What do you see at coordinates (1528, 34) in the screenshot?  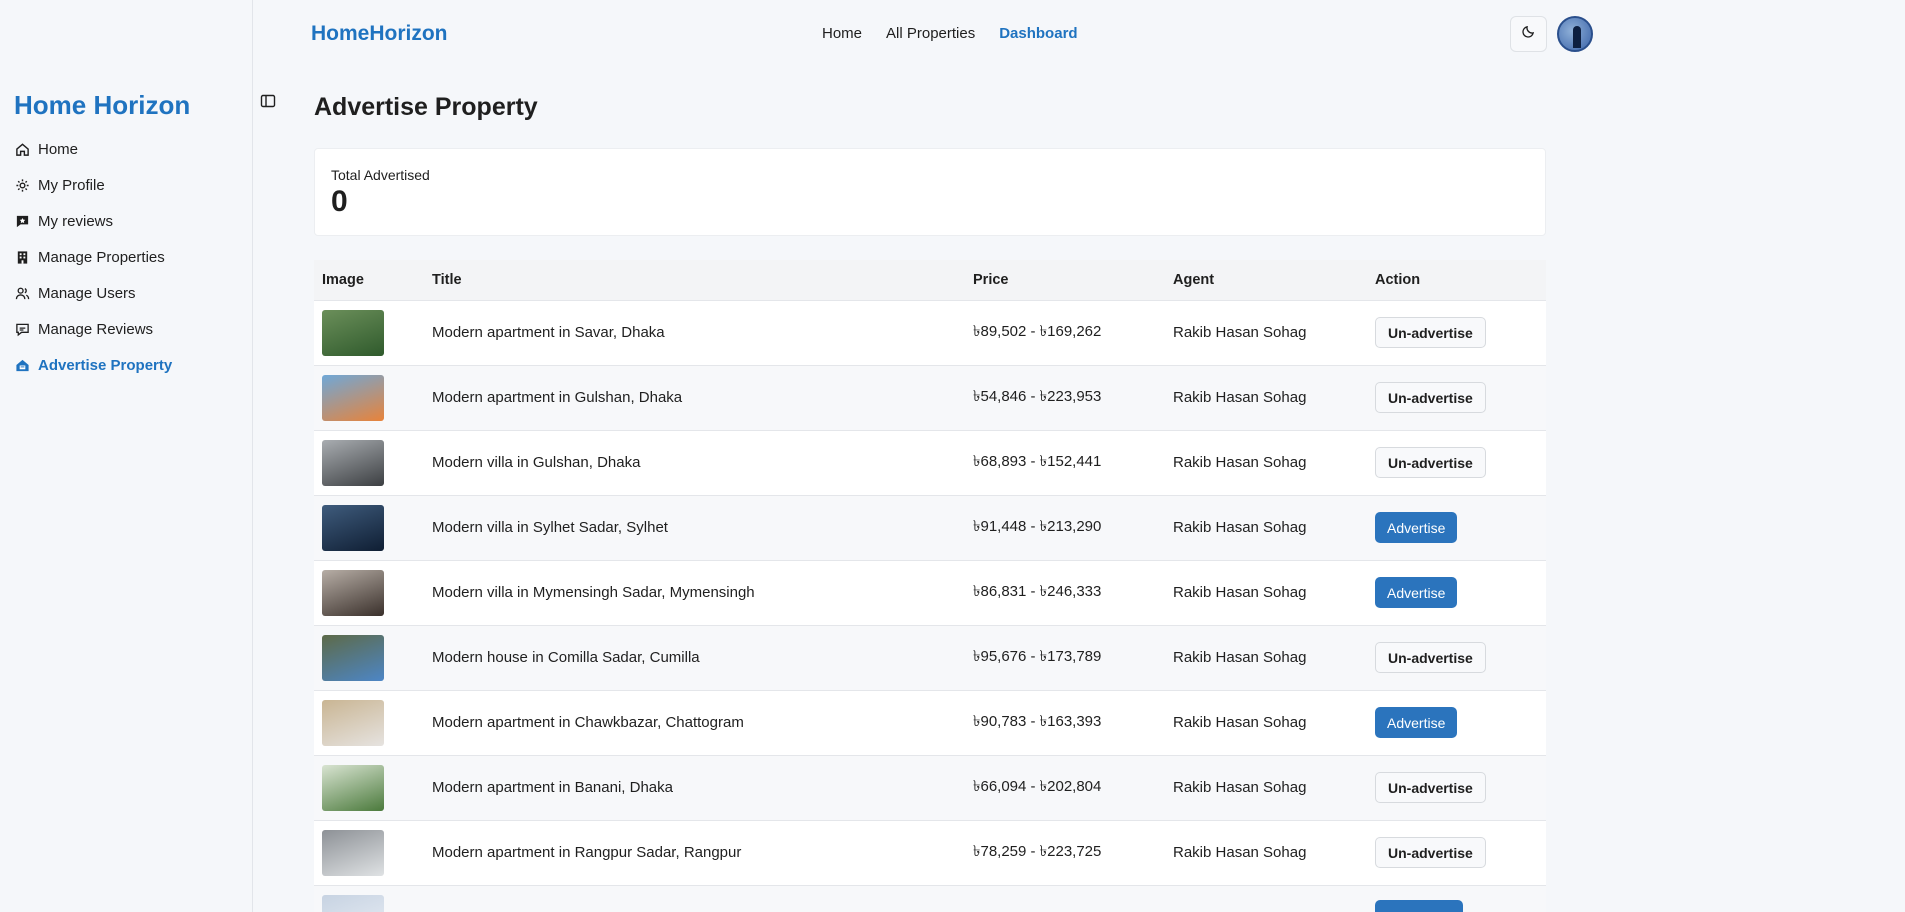 I see `theme-toggle-button` at bounding box center [1528, 34].